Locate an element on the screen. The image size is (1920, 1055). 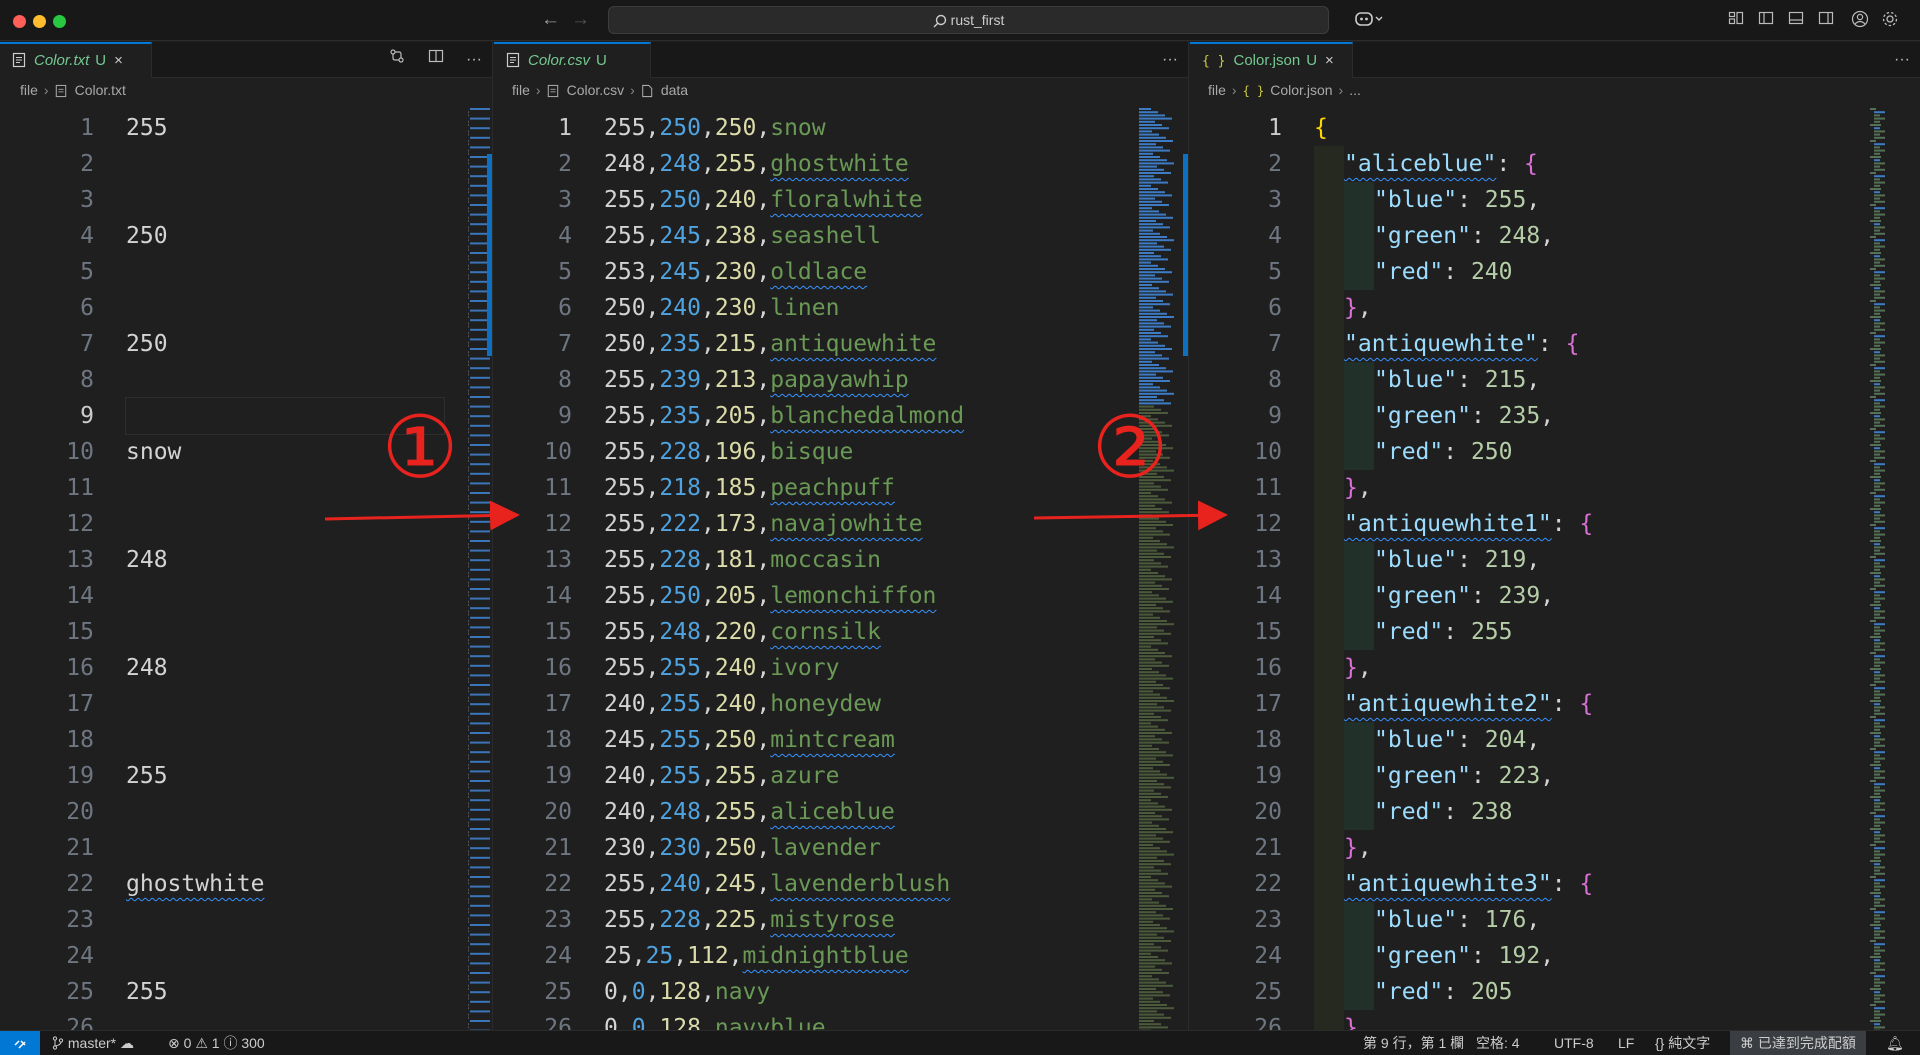
csv-file-icon is located at coordinates (513, 60).